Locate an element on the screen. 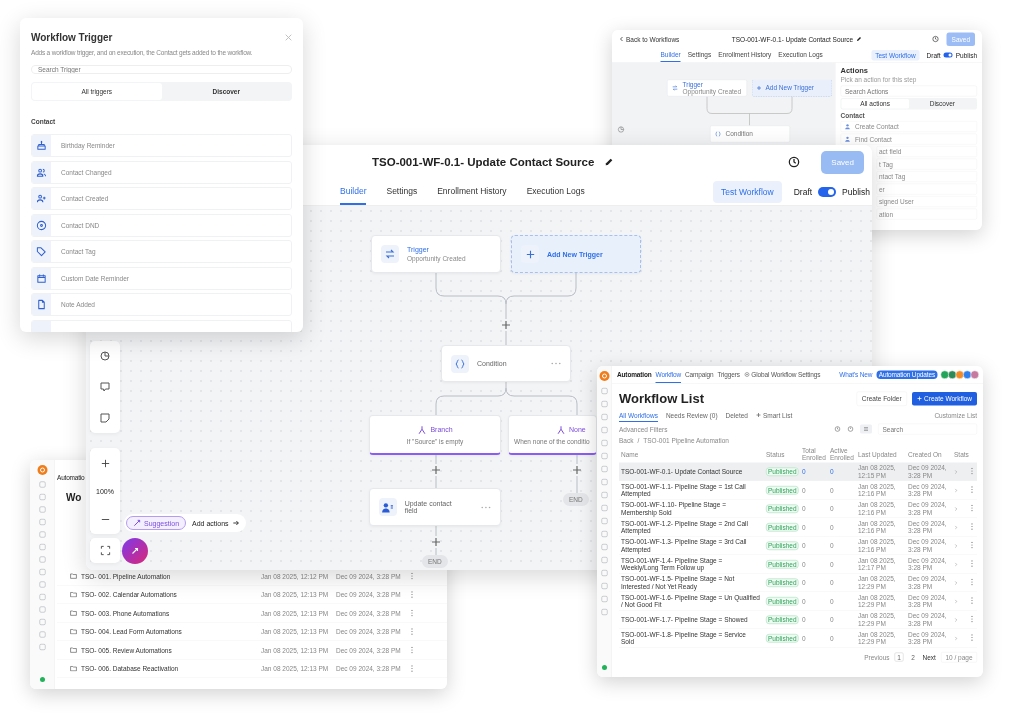  comment-icon is located at coordinates (105, 387).